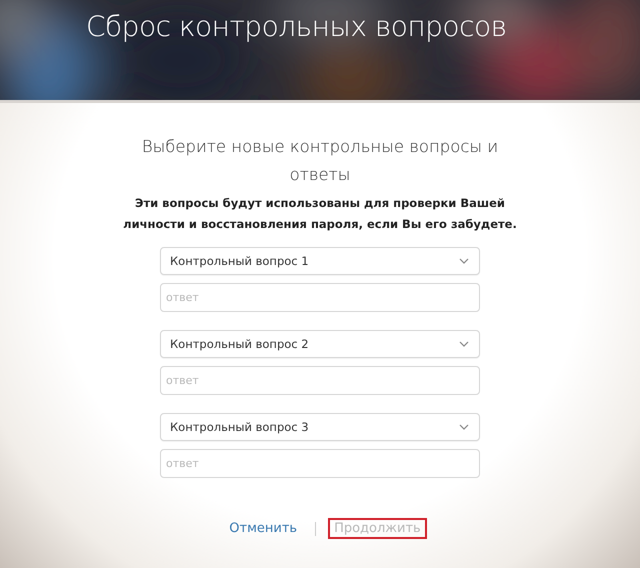  Describe the element at coordinates (263, 528) in the screenshot. I see `cancel-link: Отменить` at that location.